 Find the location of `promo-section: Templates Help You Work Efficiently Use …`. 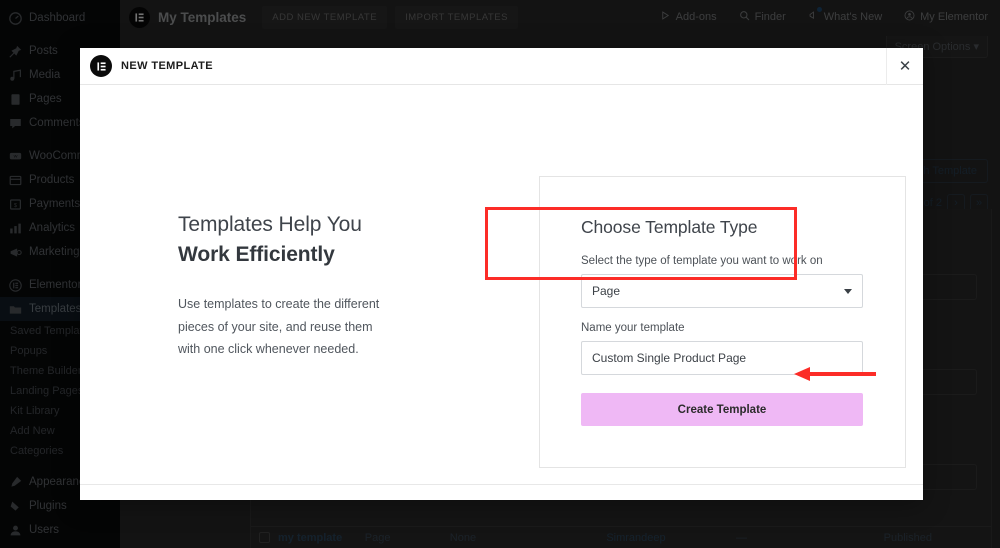

promo-section: Templates Help You Work Efficiently Use … is located at coordinates (270, 285).